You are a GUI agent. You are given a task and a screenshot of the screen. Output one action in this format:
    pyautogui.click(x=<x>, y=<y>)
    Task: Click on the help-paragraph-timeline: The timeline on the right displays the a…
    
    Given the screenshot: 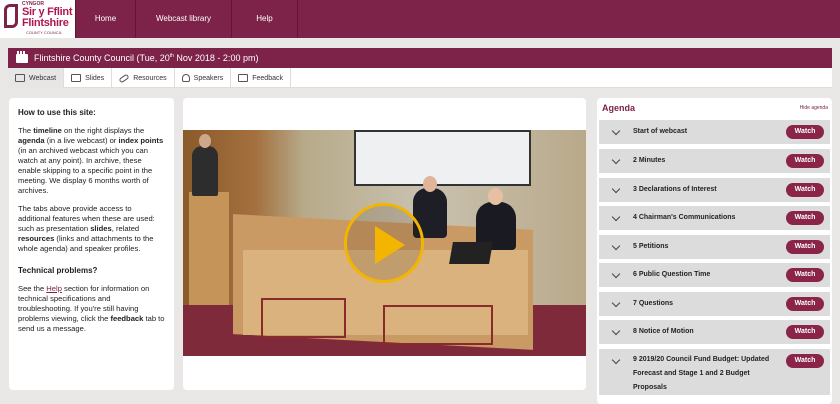 What is the action you would take?
    pyautogui.click(x=91, y=160)
    